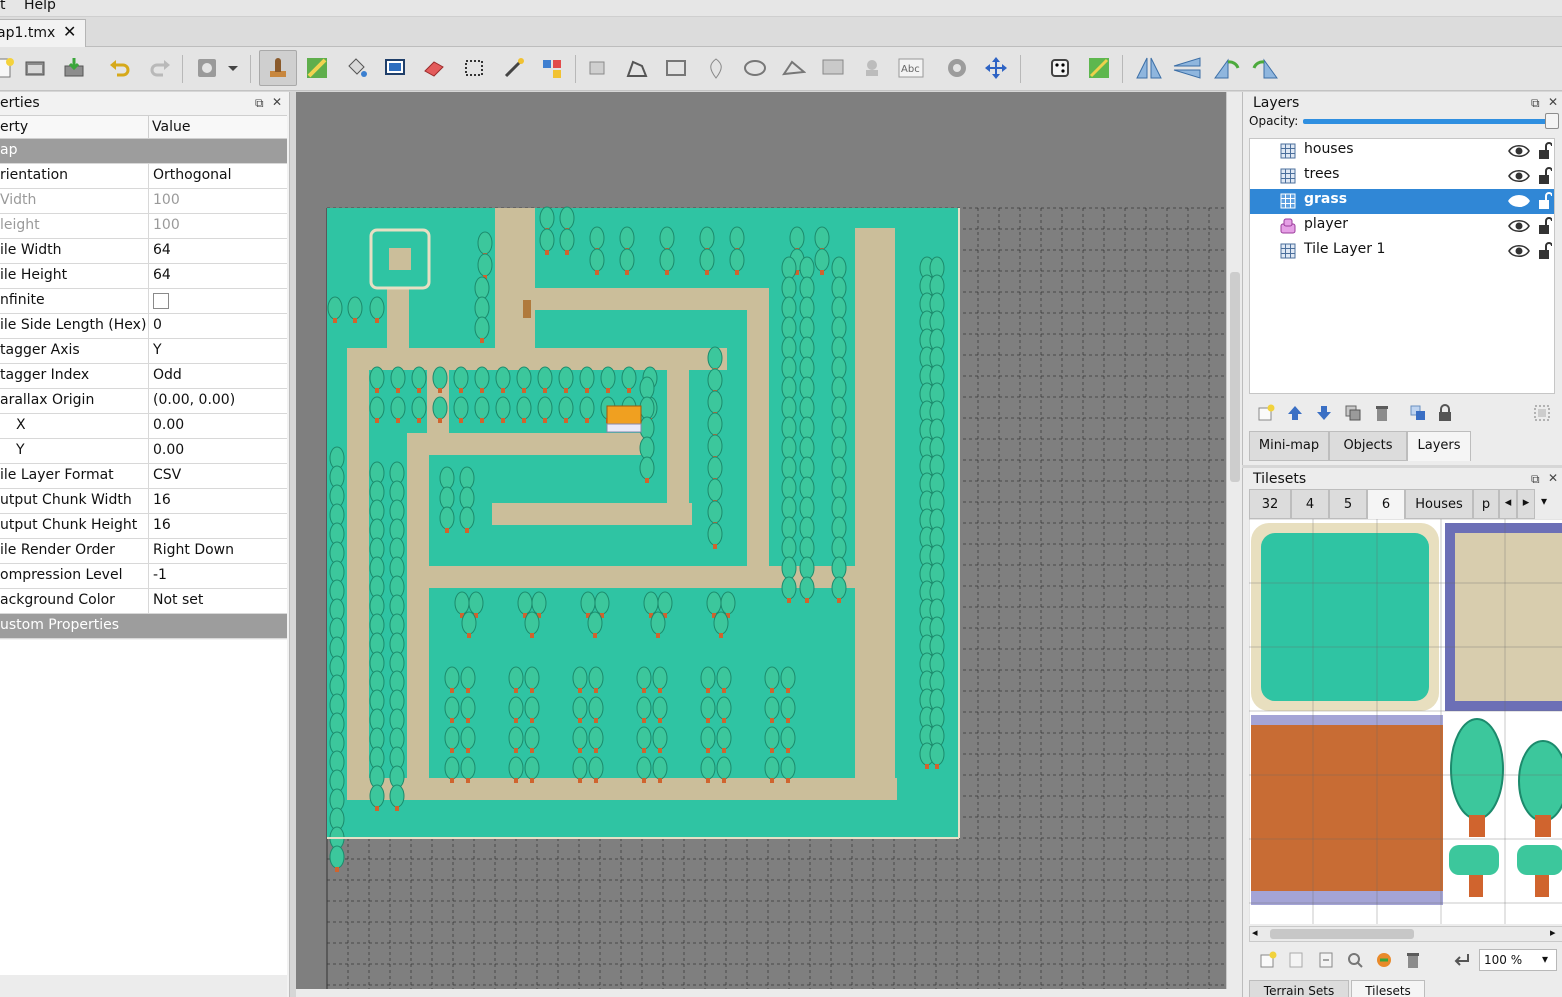  Describe the element at coordinates (1060, 68) in the screenshot. I see `random-mode-icon` at that location.